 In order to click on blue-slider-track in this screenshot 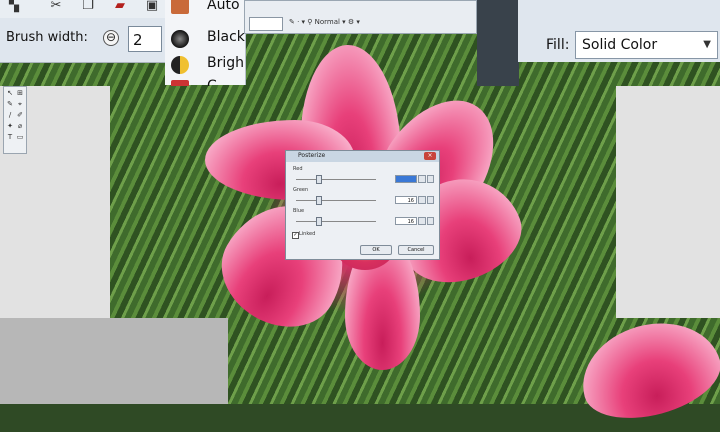, I will do `click(336, 221)`.